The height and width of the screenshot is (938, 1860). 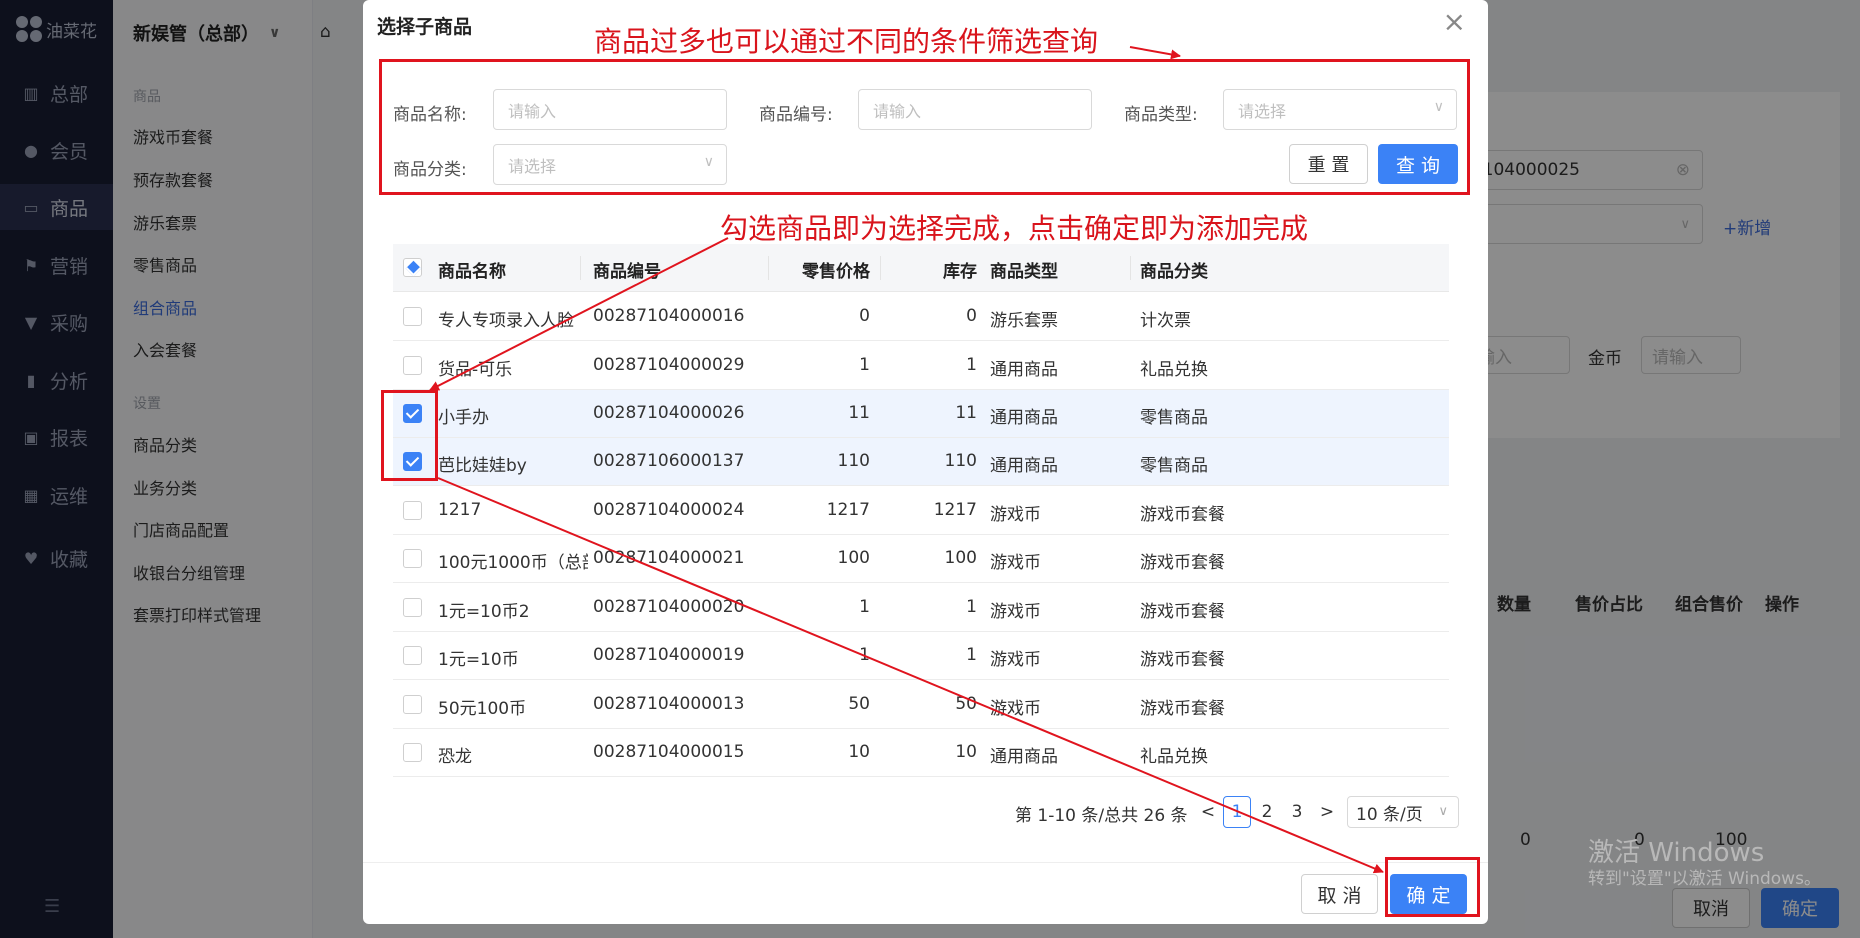 I want to click on pagination-page-2: 2, so click(x=1267, y=812).